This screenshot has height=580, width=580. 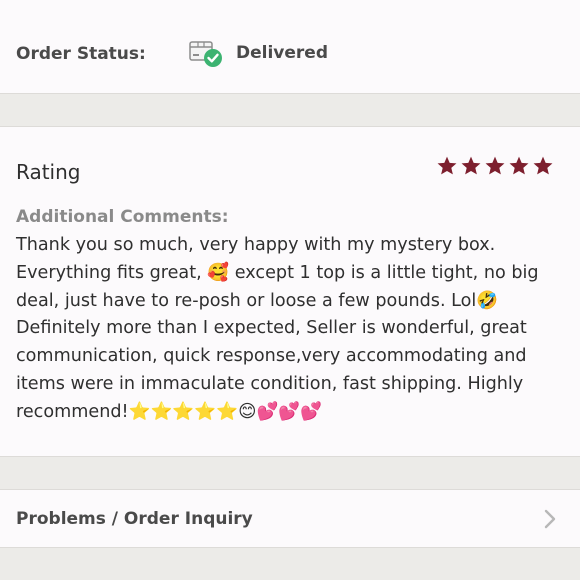 What do you see at coordinates (205, 54) in the screenshot?
I see `delivered-box-icon` at bounding box center [205, 54].